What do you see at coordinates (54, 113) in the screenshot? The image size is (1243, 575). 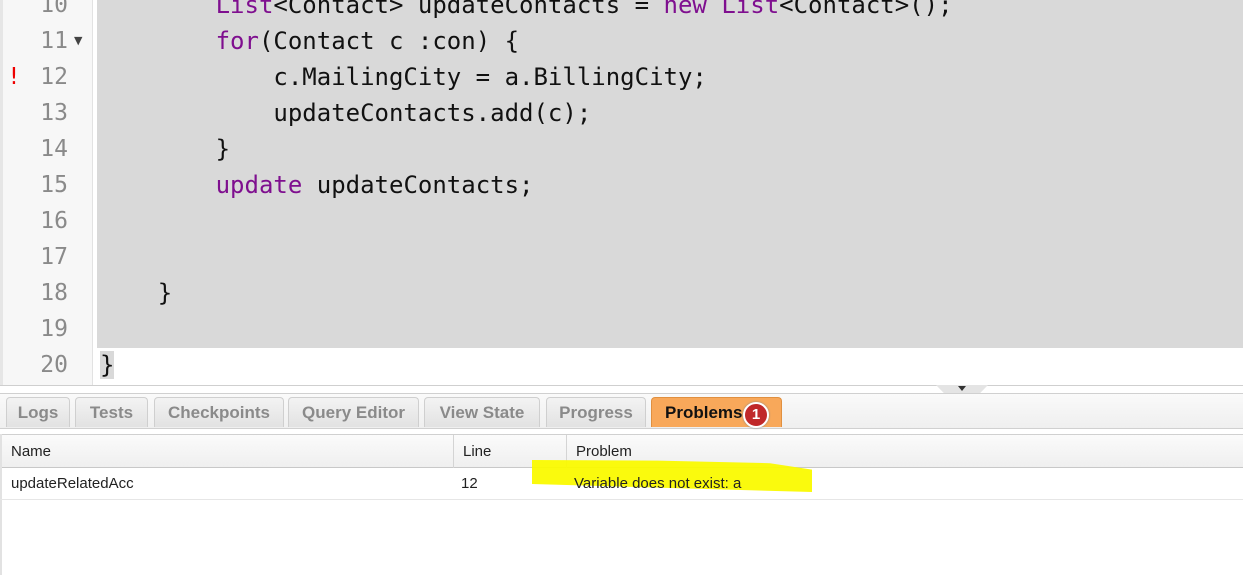 I see `line-number: 13` at bounding box center [54, 113].